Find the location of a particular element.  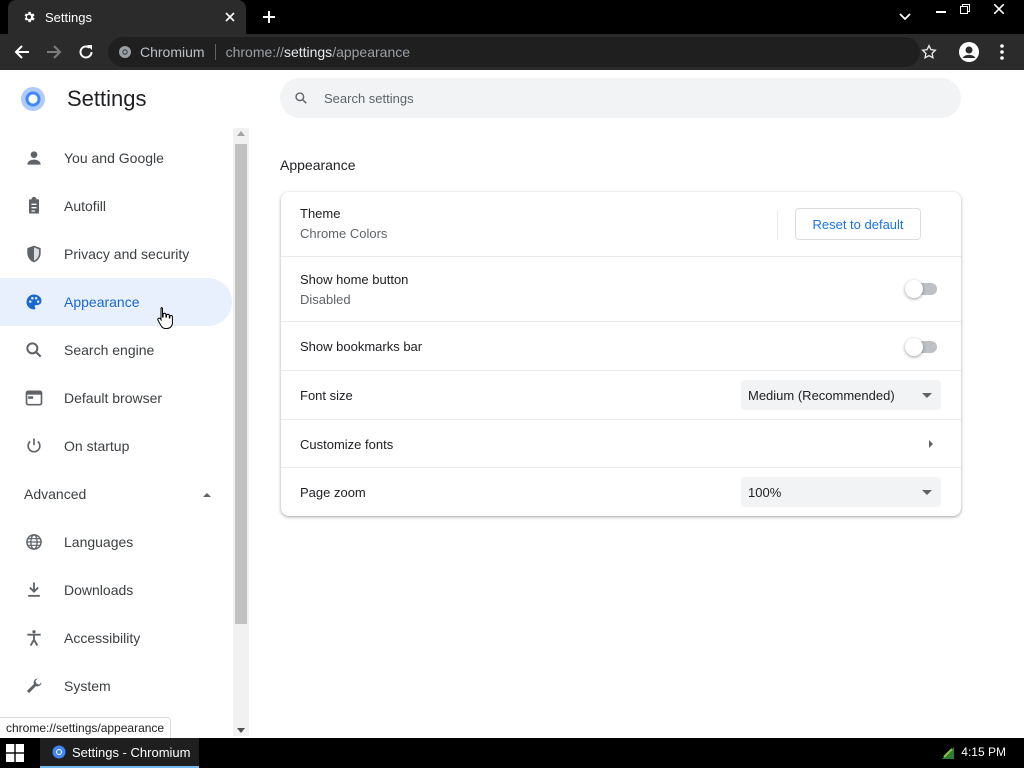

sidebar-item-accessibility: Accessibility is located at coordinates (116, 638).